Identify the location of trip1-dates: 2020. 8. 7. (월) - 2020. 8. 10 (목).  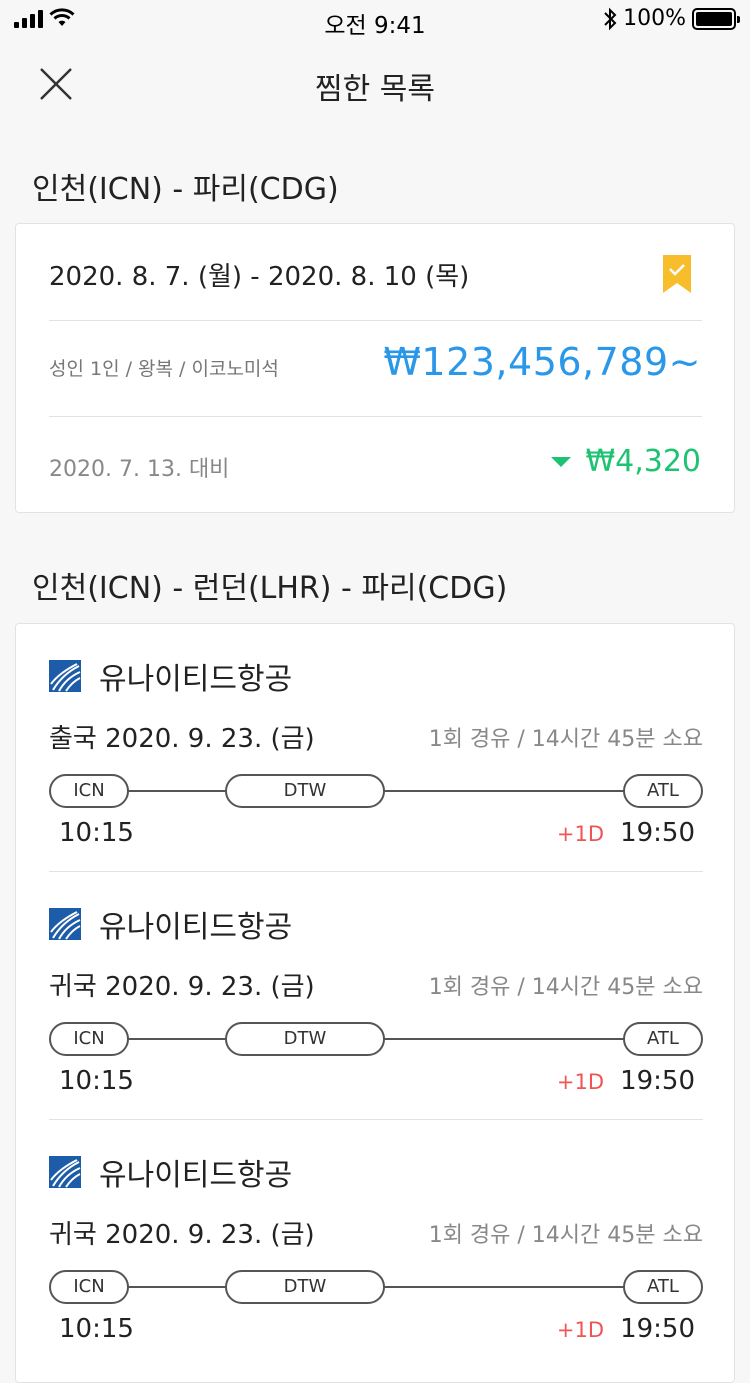
(259, 277).